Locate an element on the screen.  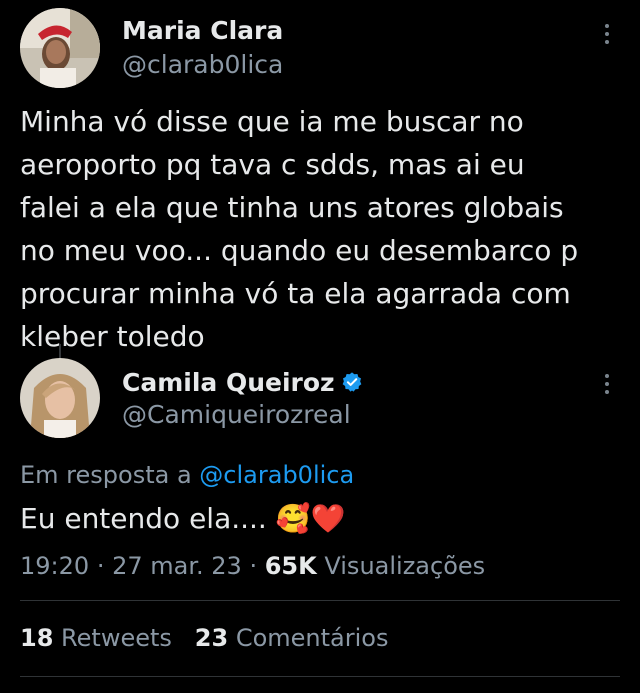
reply-text: Eu entendo ela.... 🥰❤️ is located at coordinates (183, 518).